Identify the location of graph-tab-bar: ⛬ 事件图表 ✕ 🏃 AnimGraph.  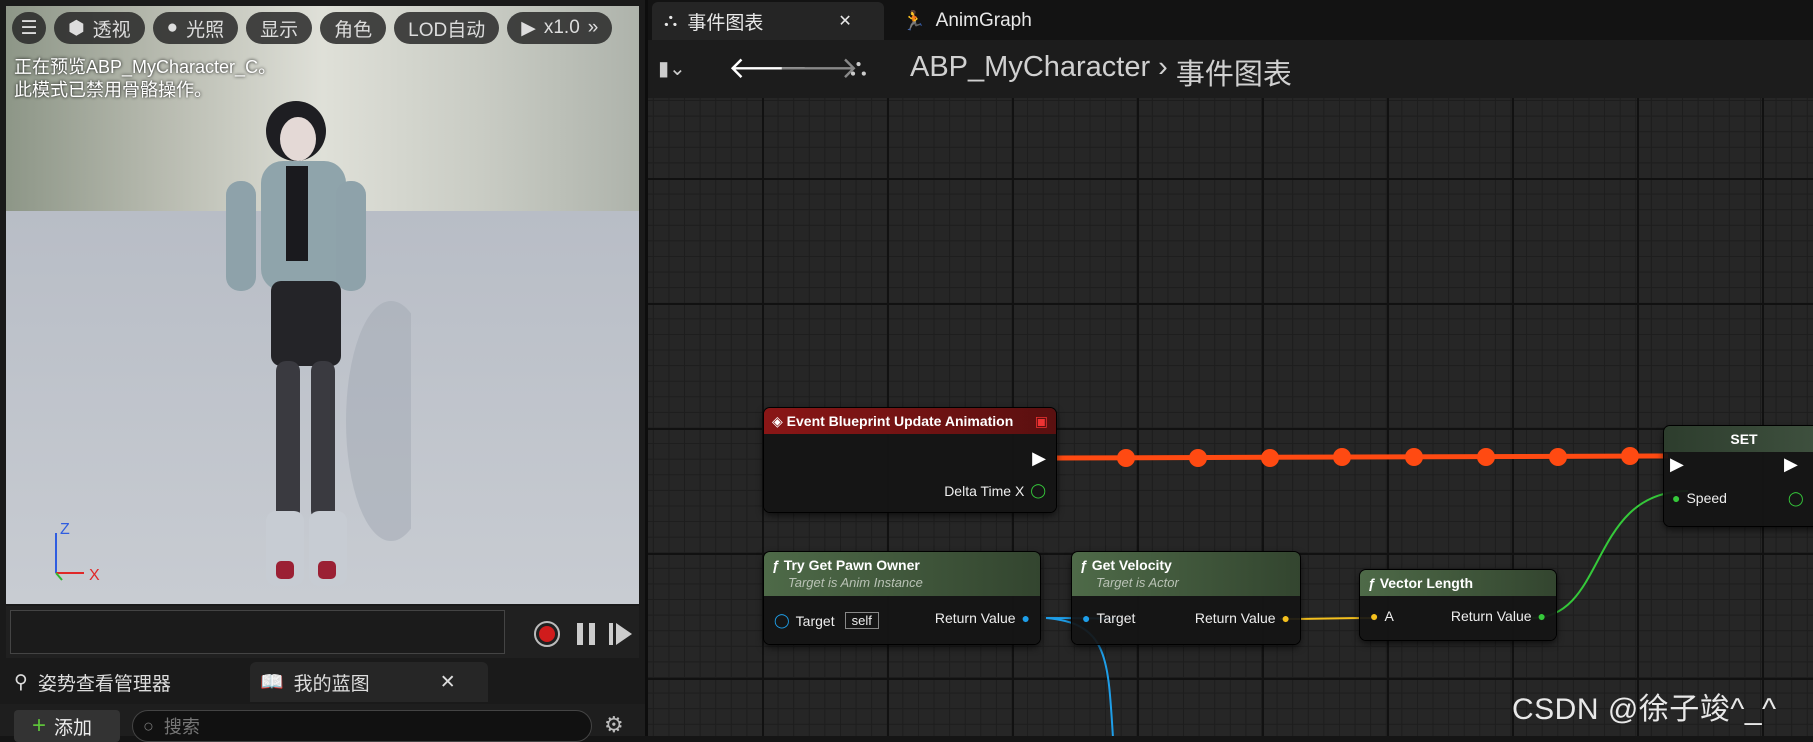
(1230, 20).